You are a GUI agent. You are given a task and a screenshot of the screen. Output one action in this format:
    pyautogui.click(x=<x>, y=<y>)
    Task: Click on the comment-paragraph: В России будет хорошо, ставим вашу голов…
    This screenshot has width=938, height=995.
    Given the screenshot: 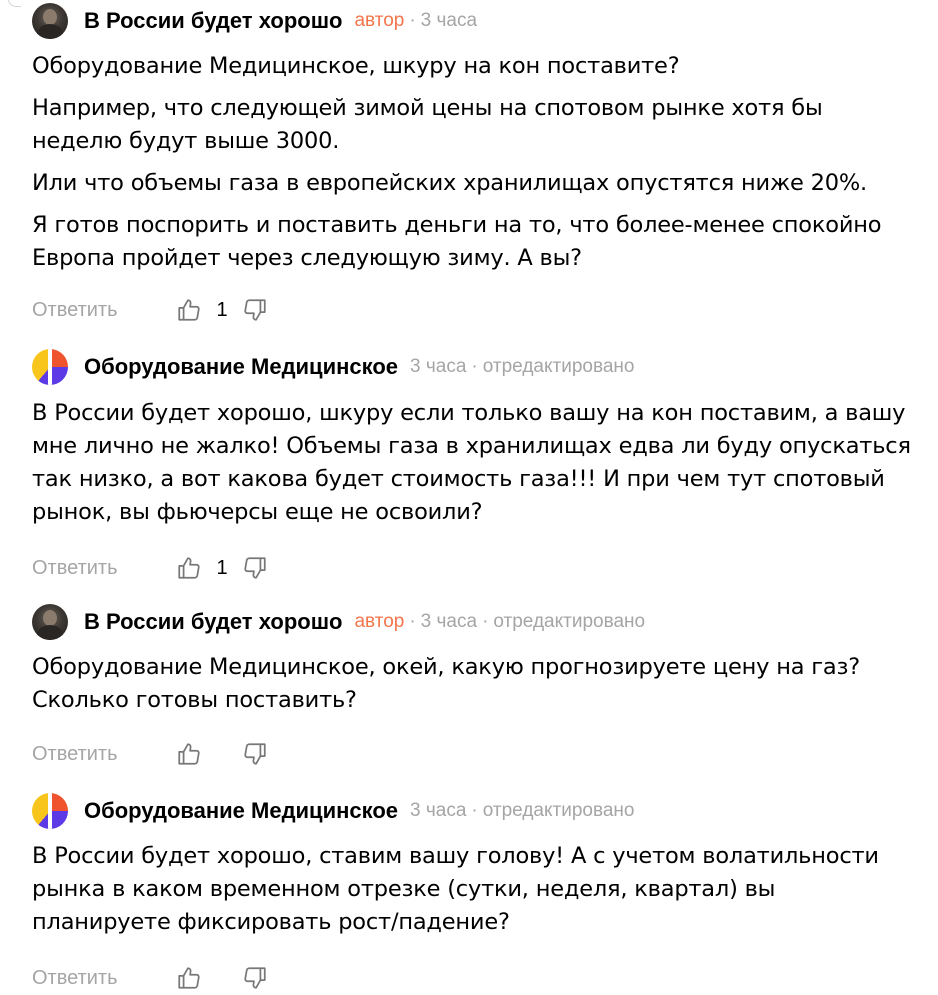 What is the action you would take?
    pyautogui.click(x=455, y=889)
    